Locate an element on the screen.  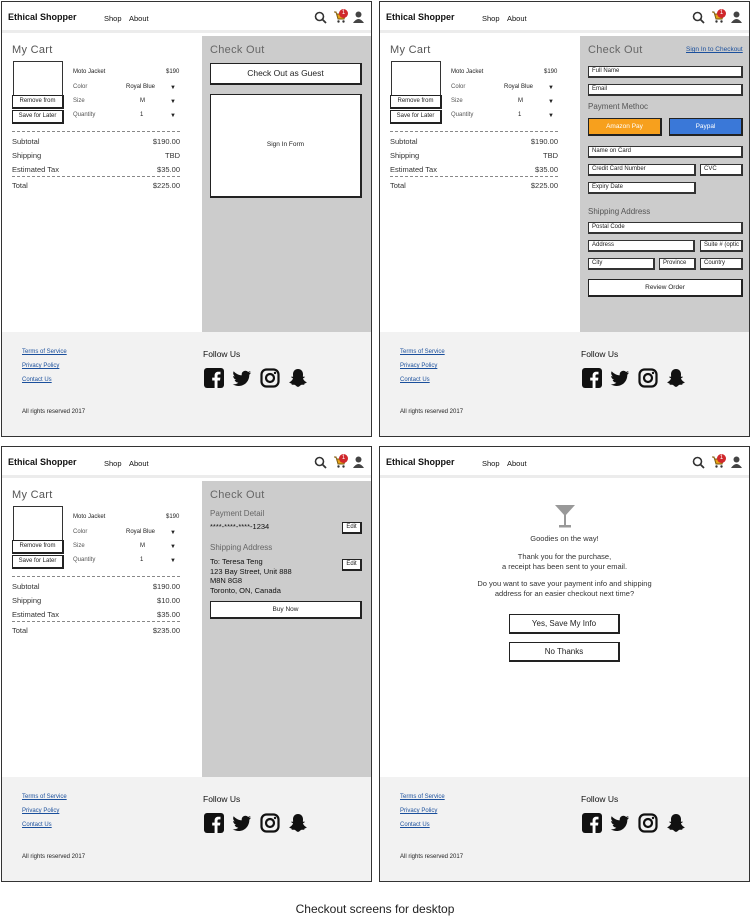
product-price: $190 is located at coordinates (173, 72).